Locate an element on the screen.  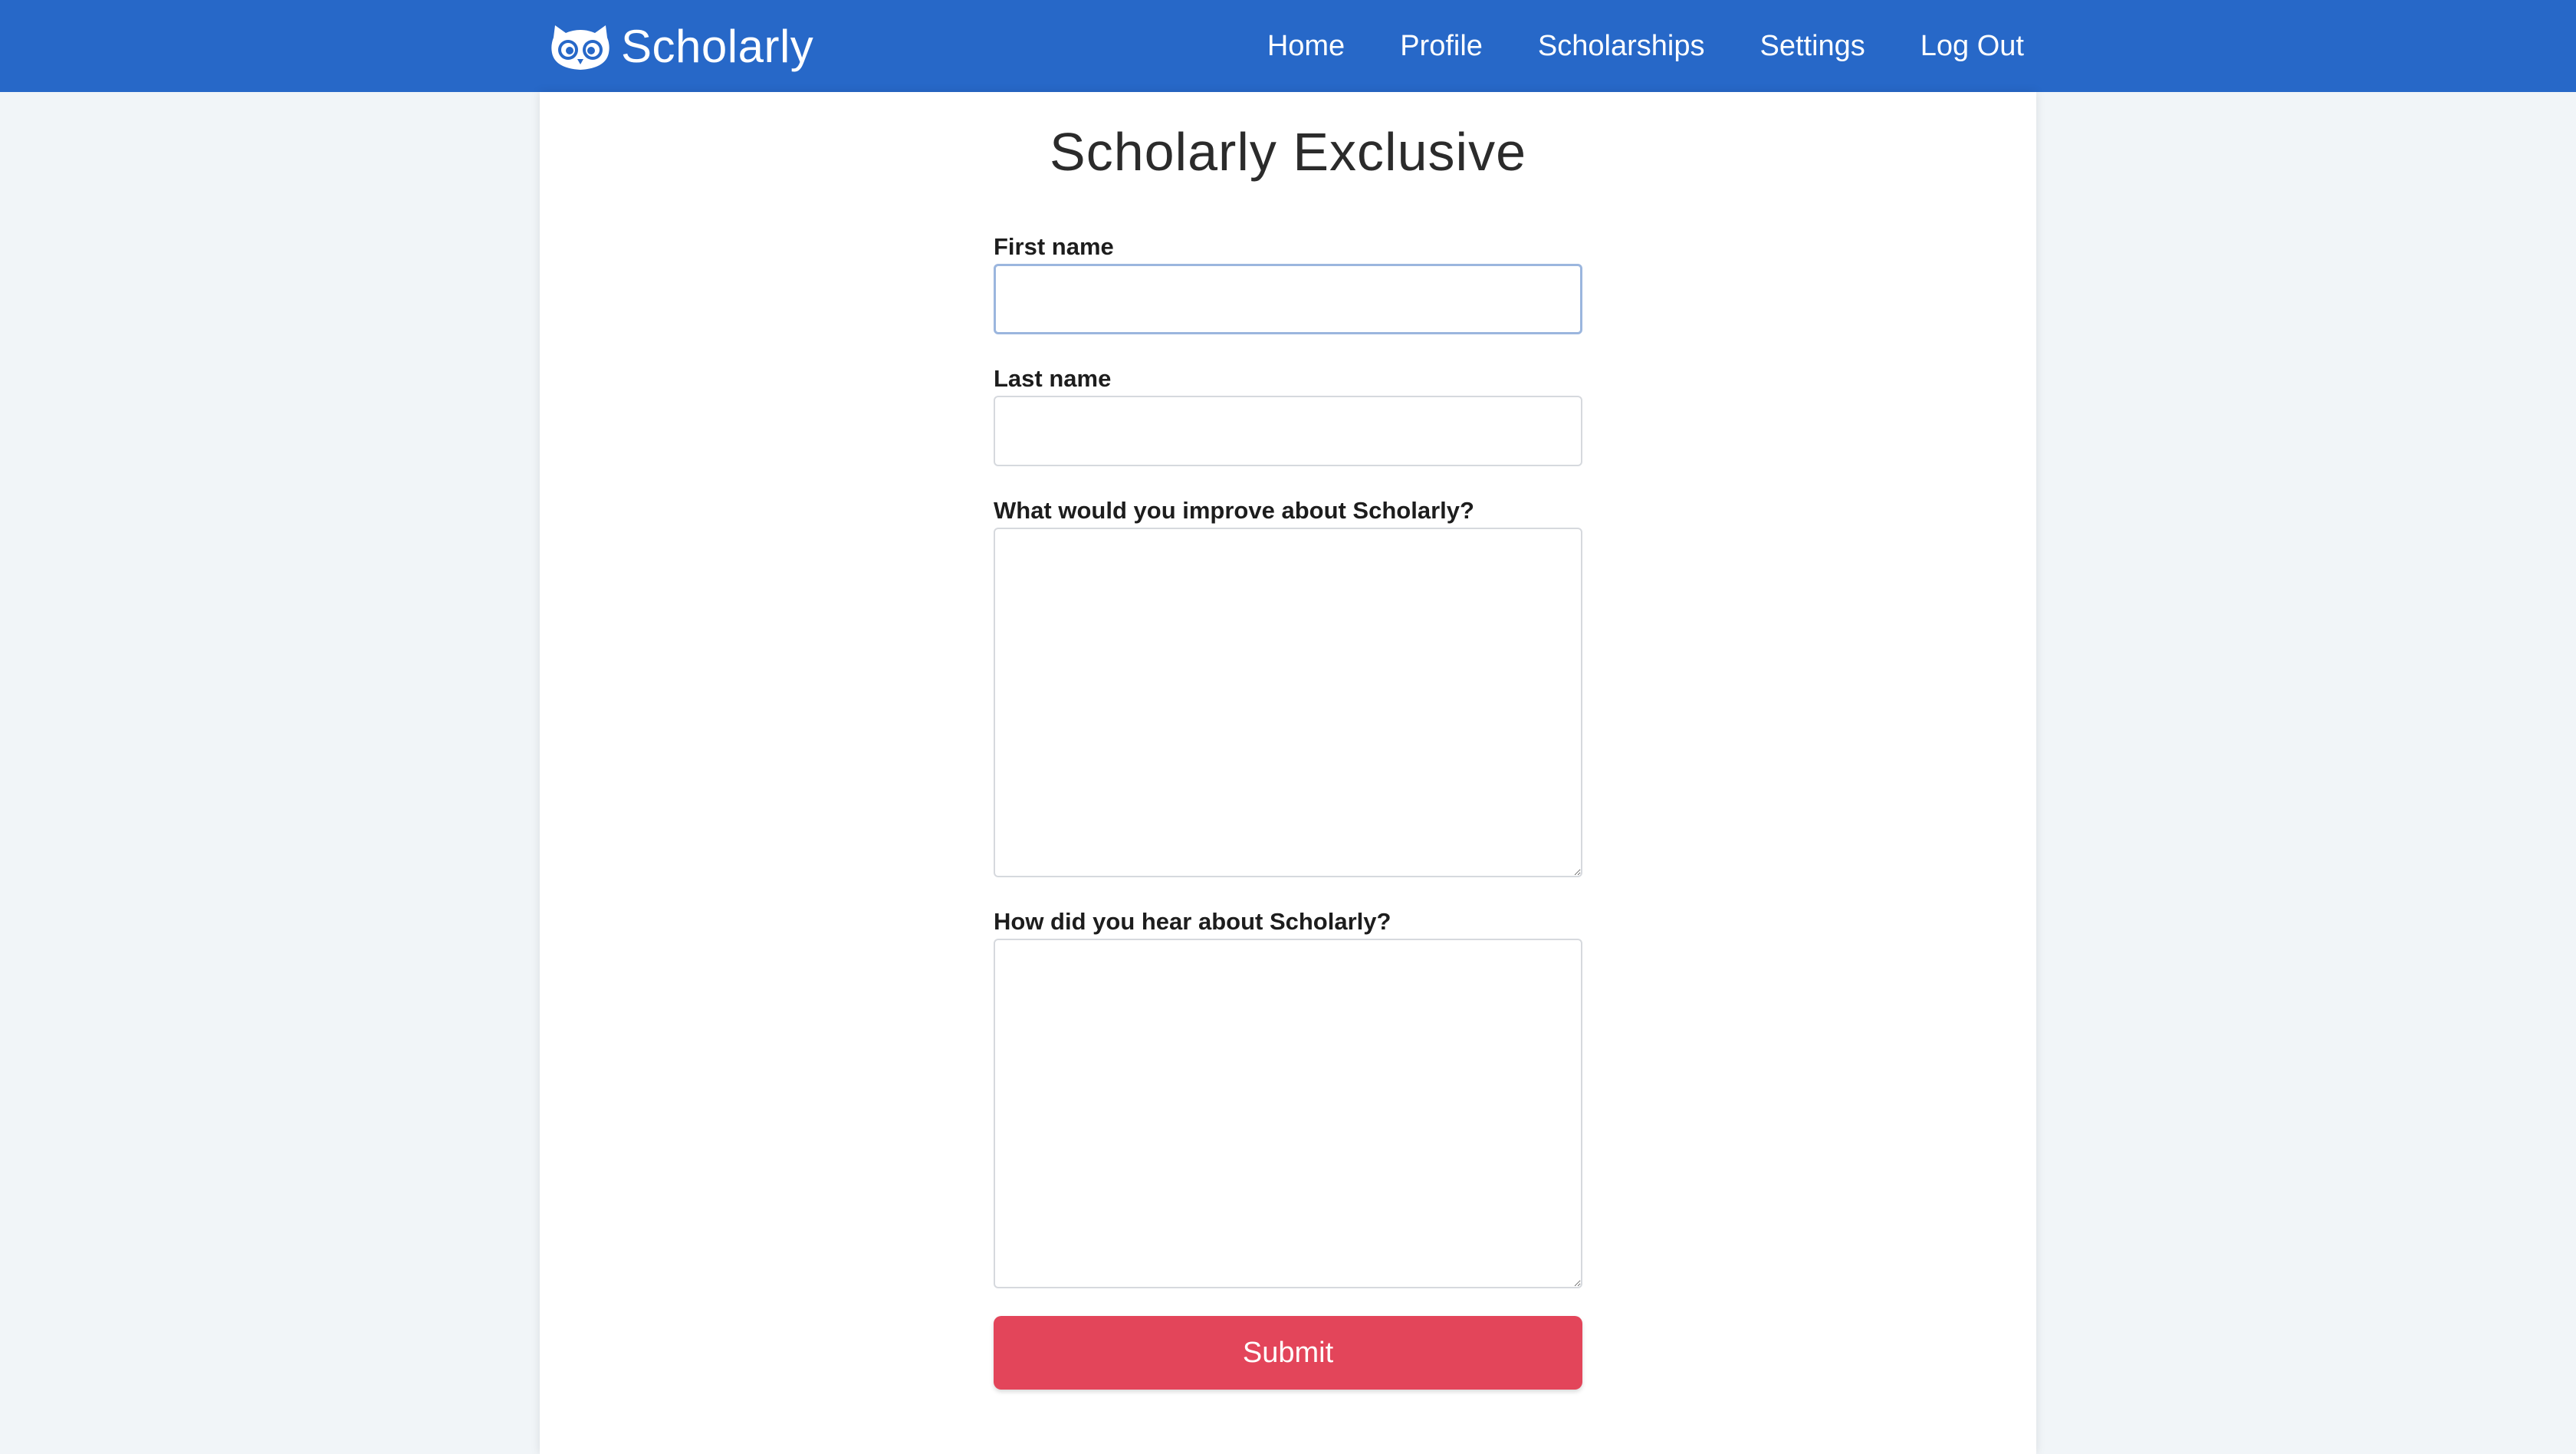
page-title: Scholarly Exclusive is located at coordinates (1288, 152).